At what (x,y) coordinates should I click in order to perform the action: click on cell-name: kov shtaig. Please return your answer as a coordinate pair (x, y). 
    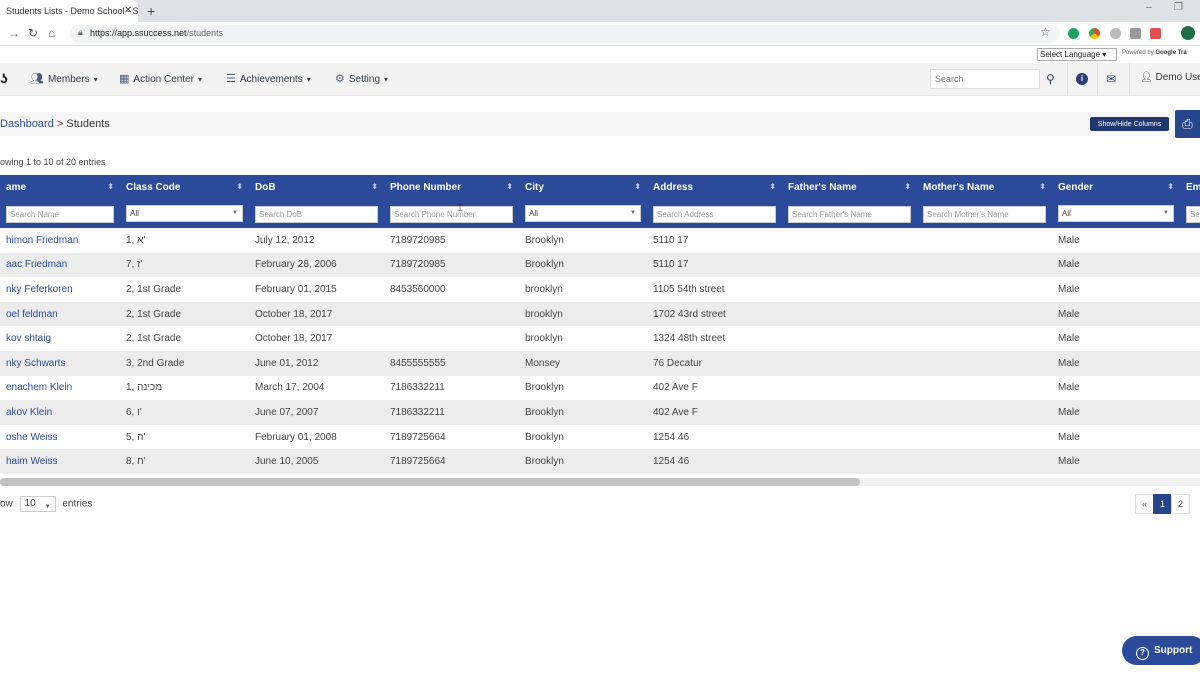
    Looking at the image, I should click on (60, 338).